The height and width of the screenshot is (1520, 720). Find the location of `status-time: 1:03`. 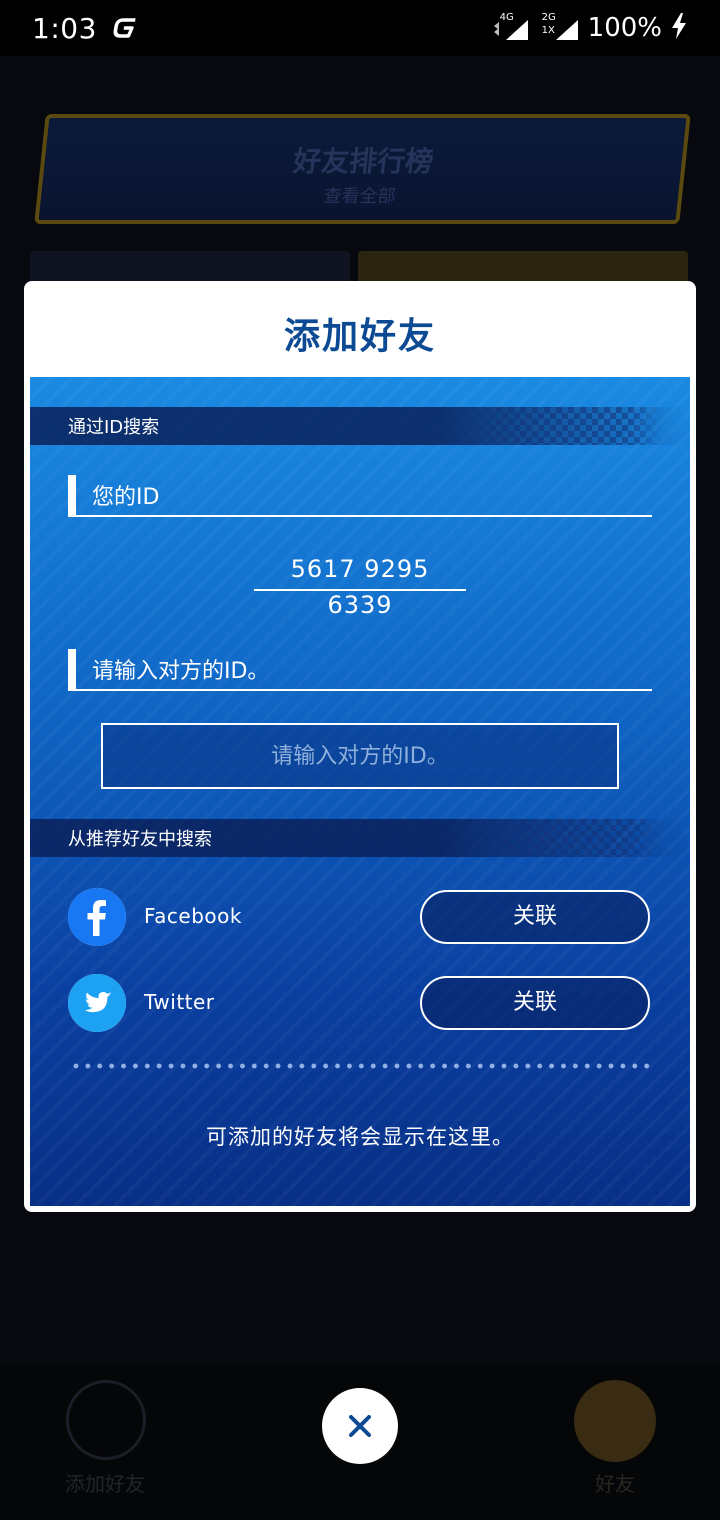

status-time: 1:03 is located at coordinates (64, 28).